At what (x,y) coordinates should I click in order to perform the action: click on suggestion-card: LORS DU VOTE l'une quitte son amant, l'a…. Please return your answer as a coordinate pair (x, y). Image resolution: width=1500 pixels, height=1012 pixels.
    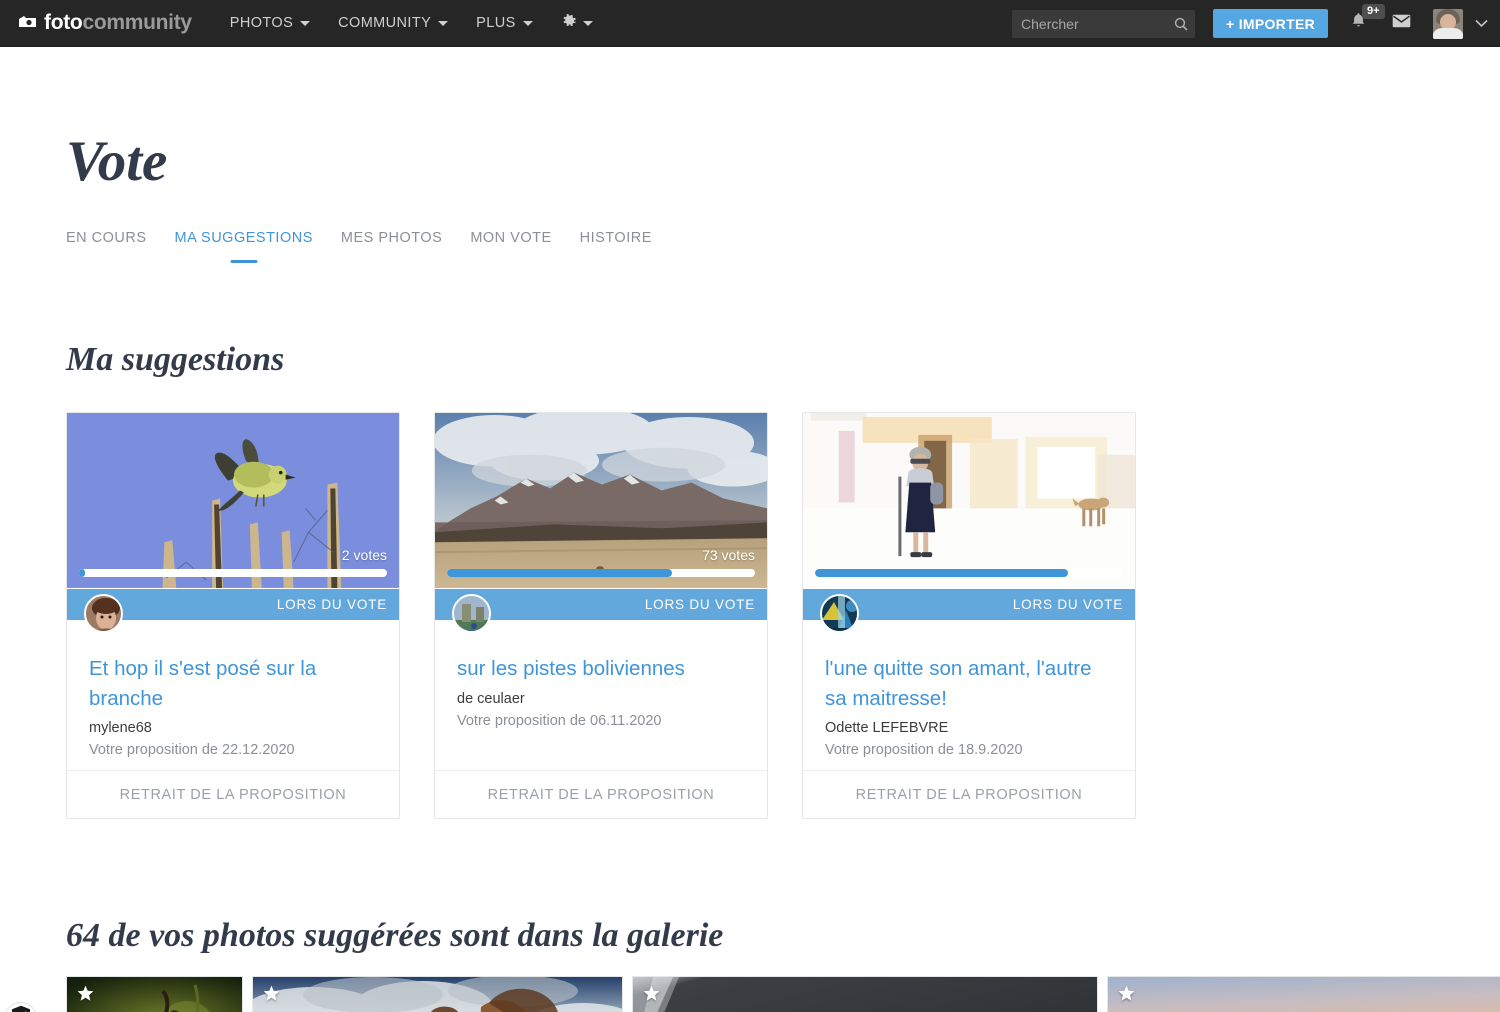
    Looking at the image, I should click on (969, 616).